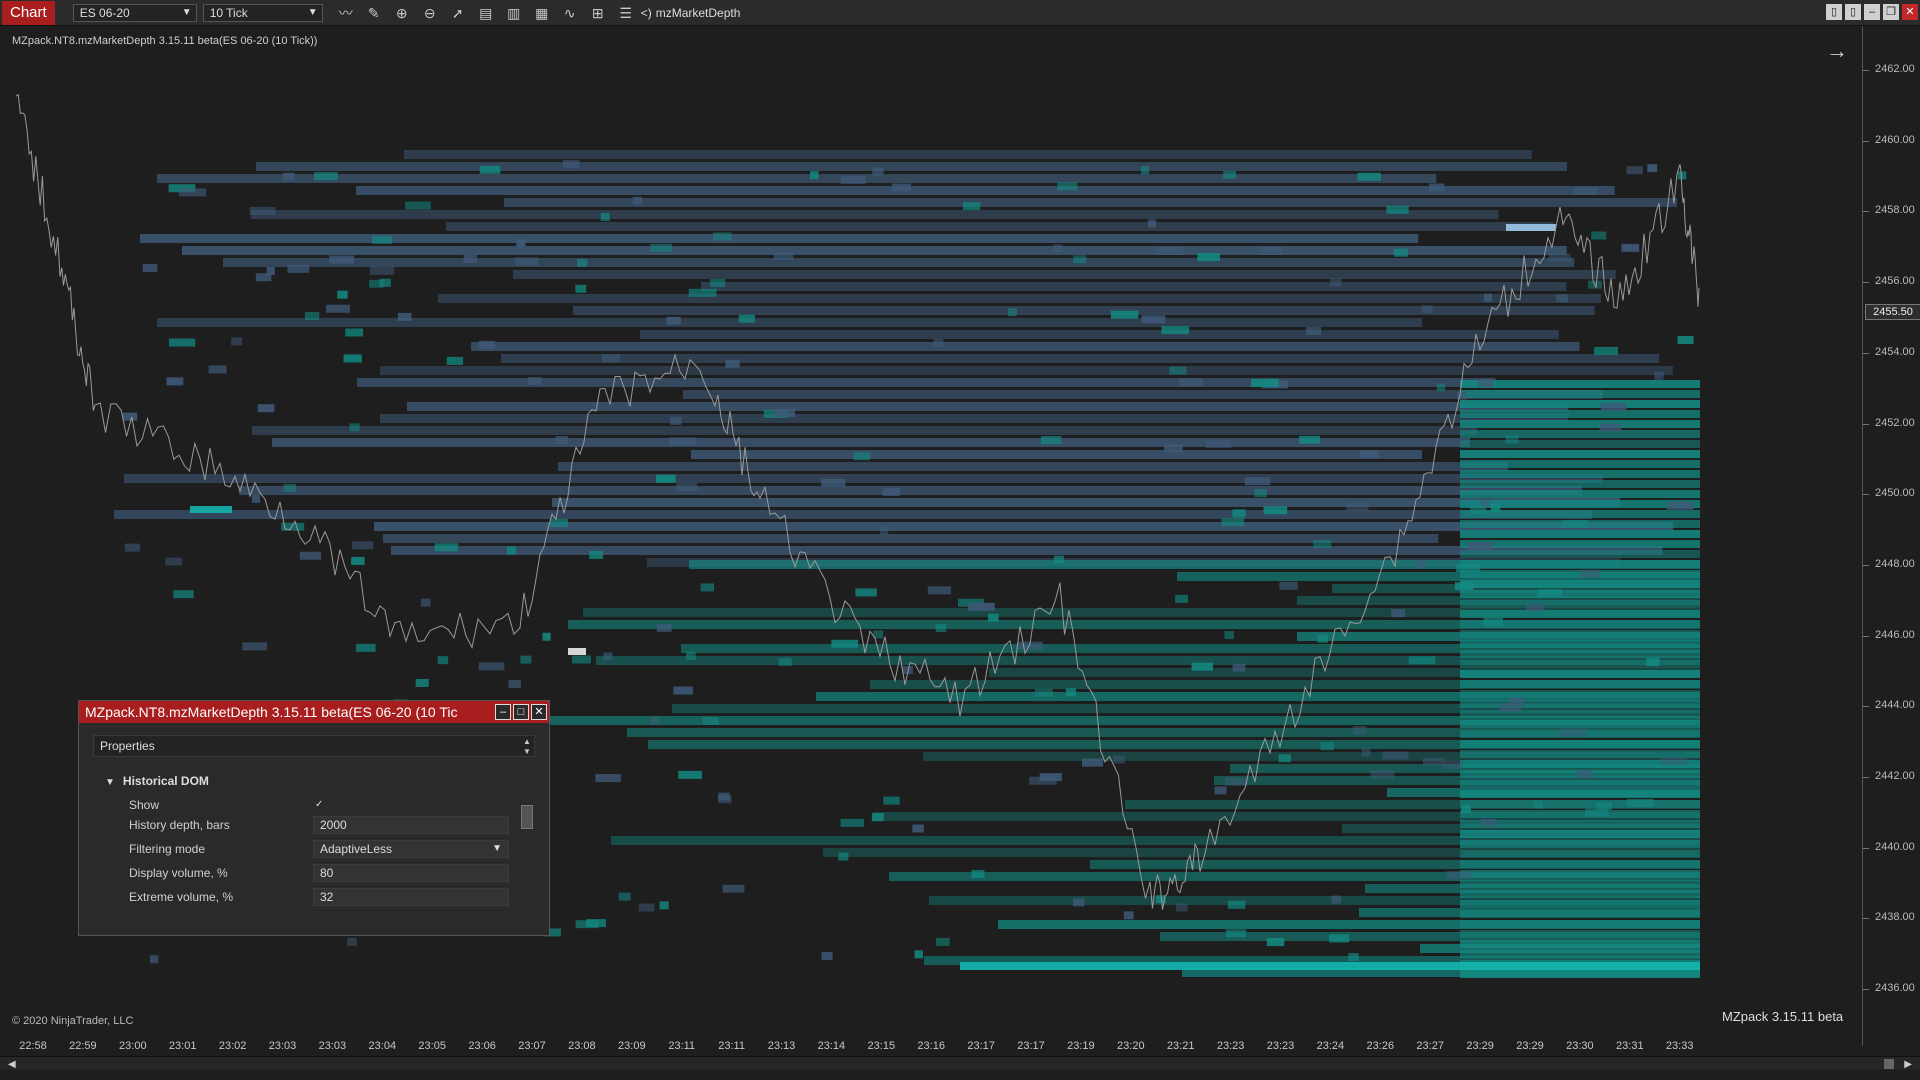 The image size is (1920, 1080). I want to click on scroll-thumb, so click(1889, 1064).